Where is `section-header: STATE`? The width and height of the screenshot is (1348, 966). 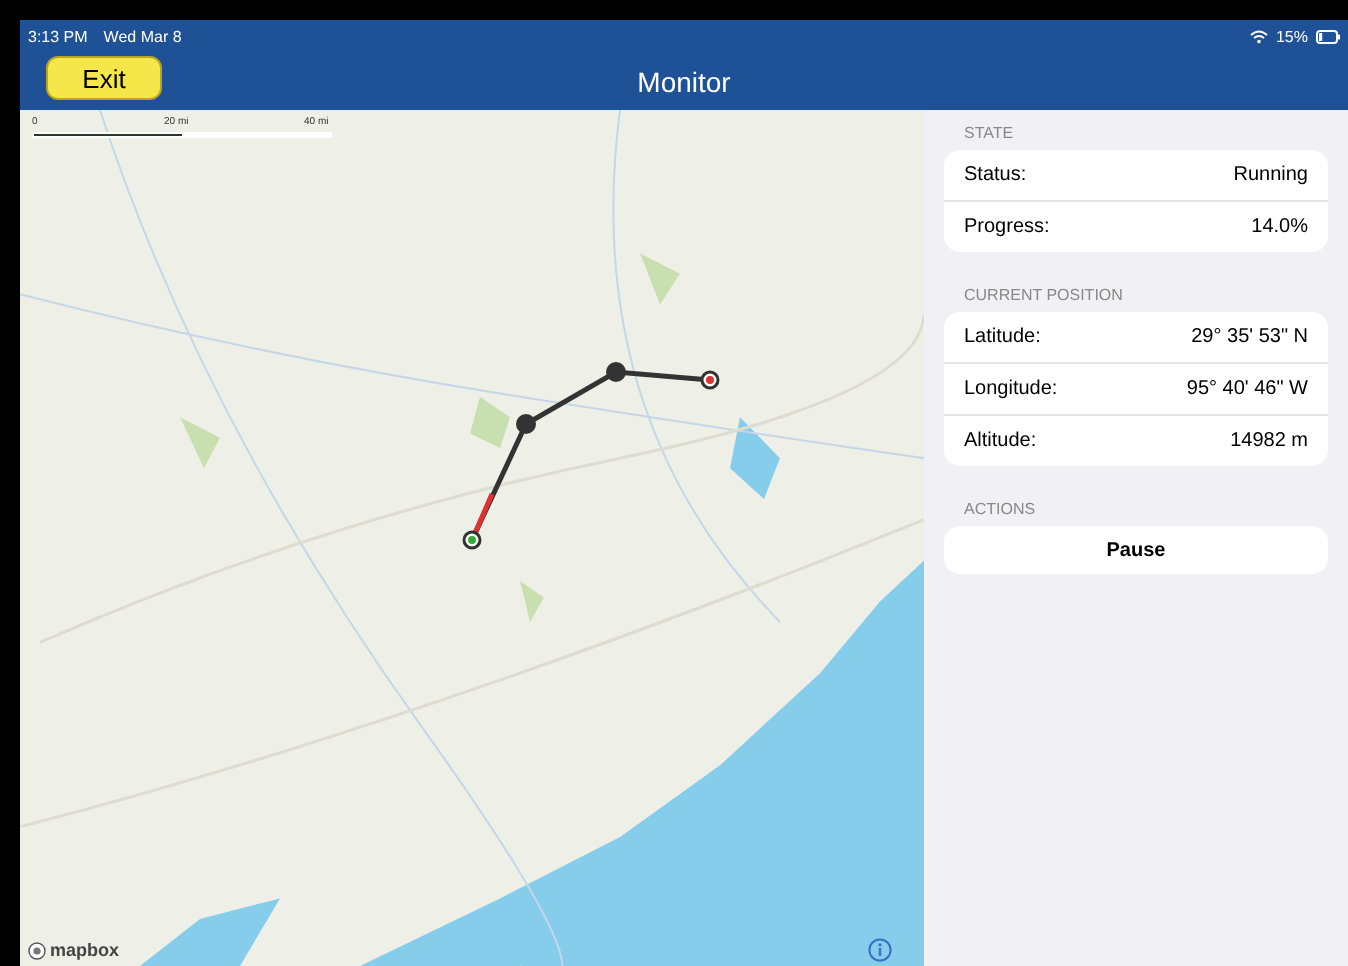 section-header: STATE is located at coordinates (989, 134).